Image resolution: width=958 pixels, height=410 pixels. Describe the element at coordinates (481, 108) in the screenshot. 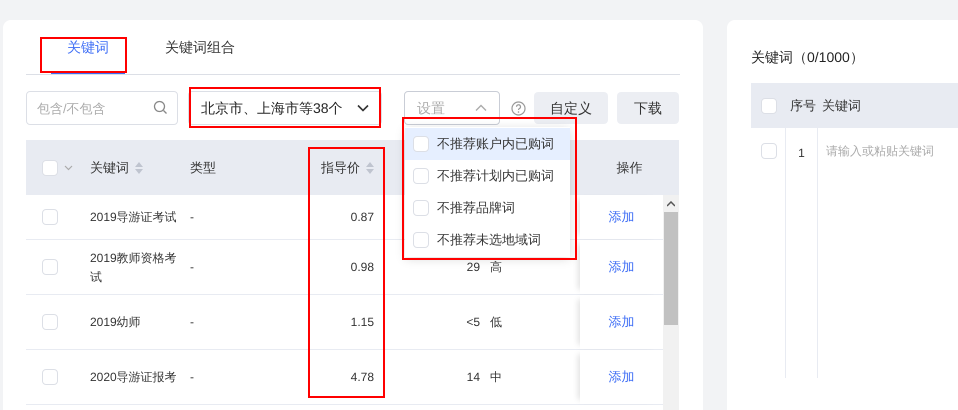

I see `chevron-up-icon` at that location.